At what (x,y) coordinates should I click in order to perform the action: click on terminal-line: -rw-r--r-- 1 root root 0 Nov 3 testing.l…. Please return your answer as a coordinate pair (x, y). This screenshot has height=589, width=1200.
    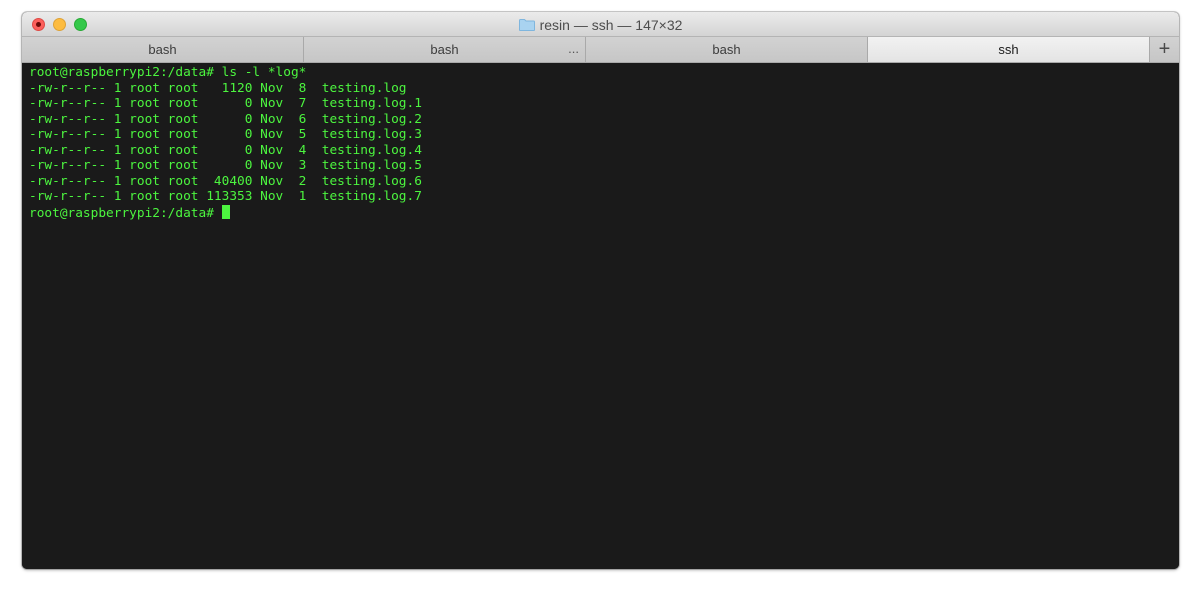
    Looking at the image, I should click on (225, 165).